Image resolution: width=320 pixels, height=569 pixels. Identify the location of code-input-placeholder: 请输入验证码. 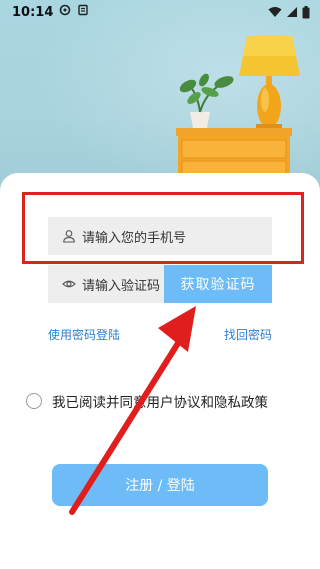
(121, 286).